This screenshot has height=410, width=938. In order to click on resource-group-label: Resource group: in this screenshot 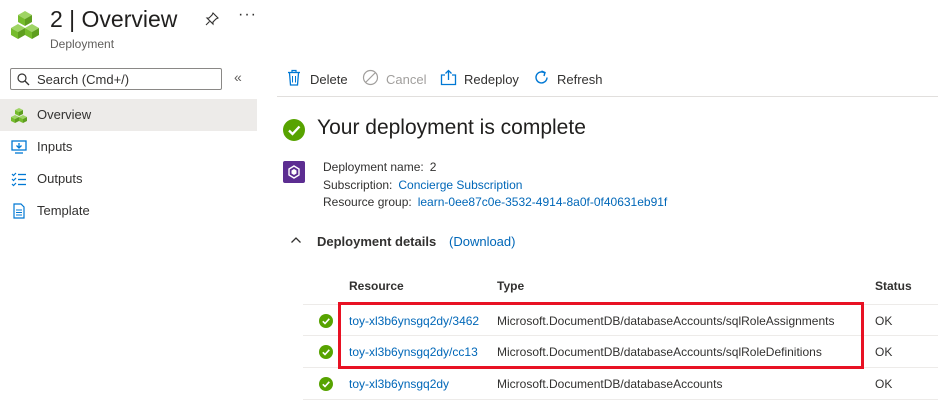, I will do `click(367, 202)`.